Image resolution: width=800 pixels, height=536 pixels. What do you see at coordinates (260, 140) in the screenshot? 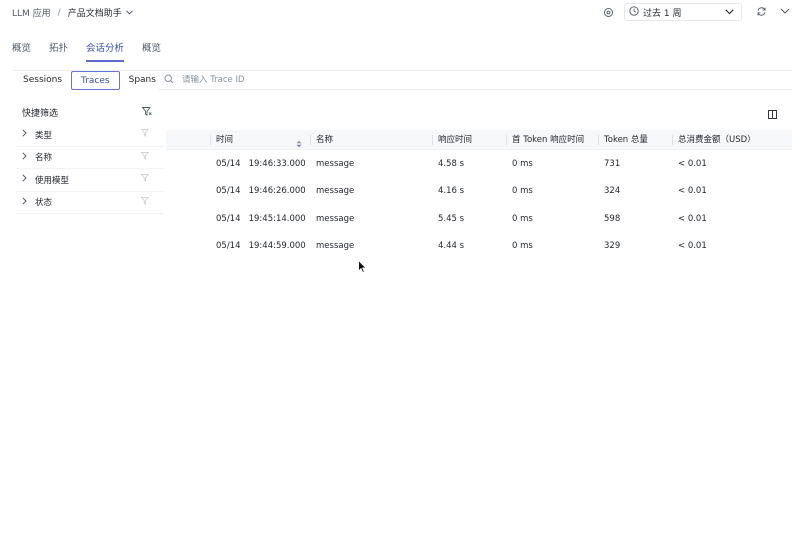
I see `header-time: 时间` at bounding box center [260, 140].